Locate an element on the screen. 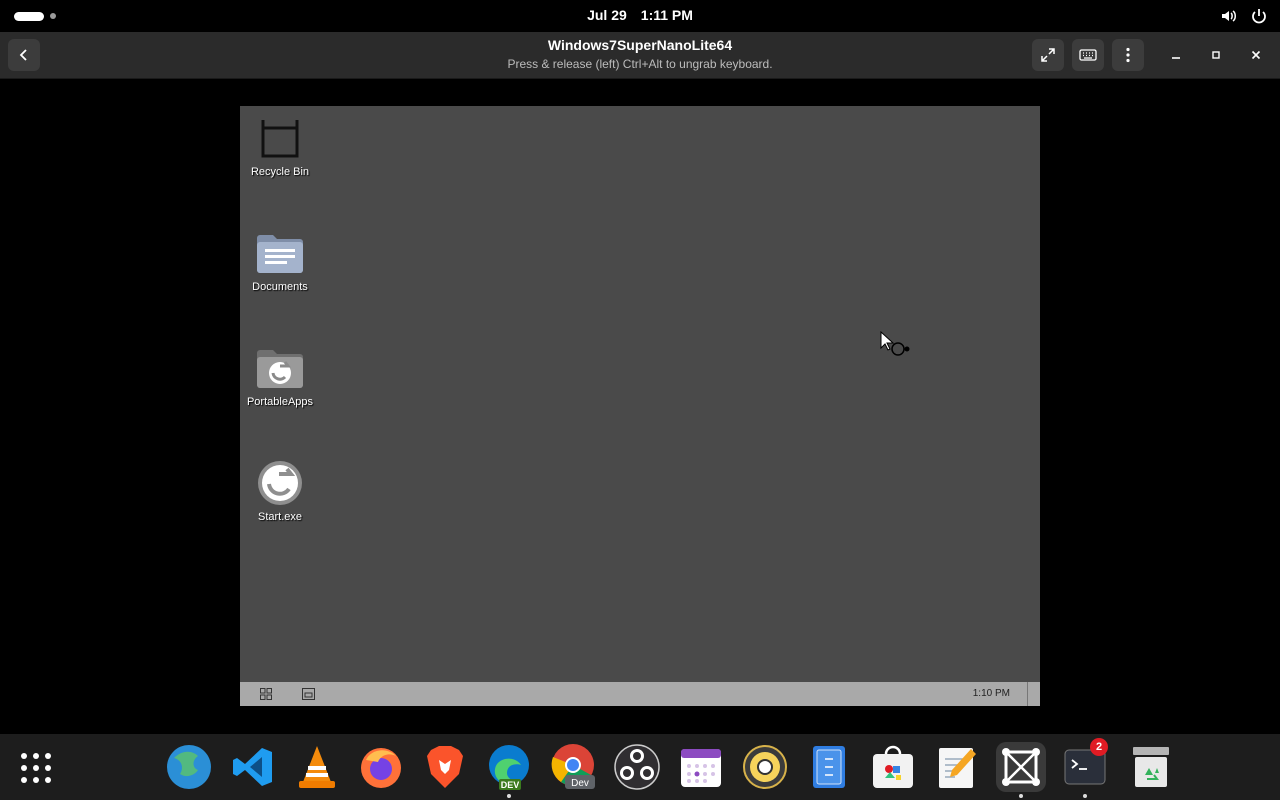  chevron-left-icon is located at coordinates (23, 55).